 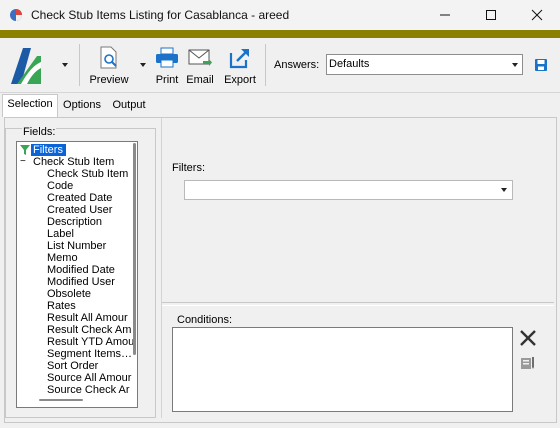 I want to click on printer-icon, so click(x=167, y=57).